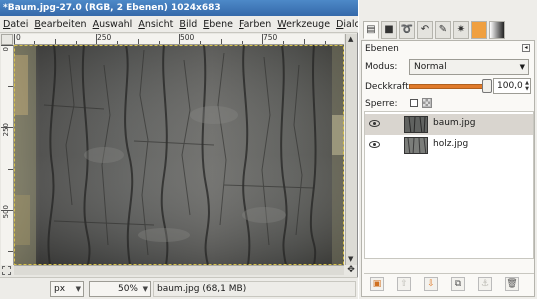 This screenshot has height=299, width=537. I want to click on layers-icon: ▤, so click(371, 30).